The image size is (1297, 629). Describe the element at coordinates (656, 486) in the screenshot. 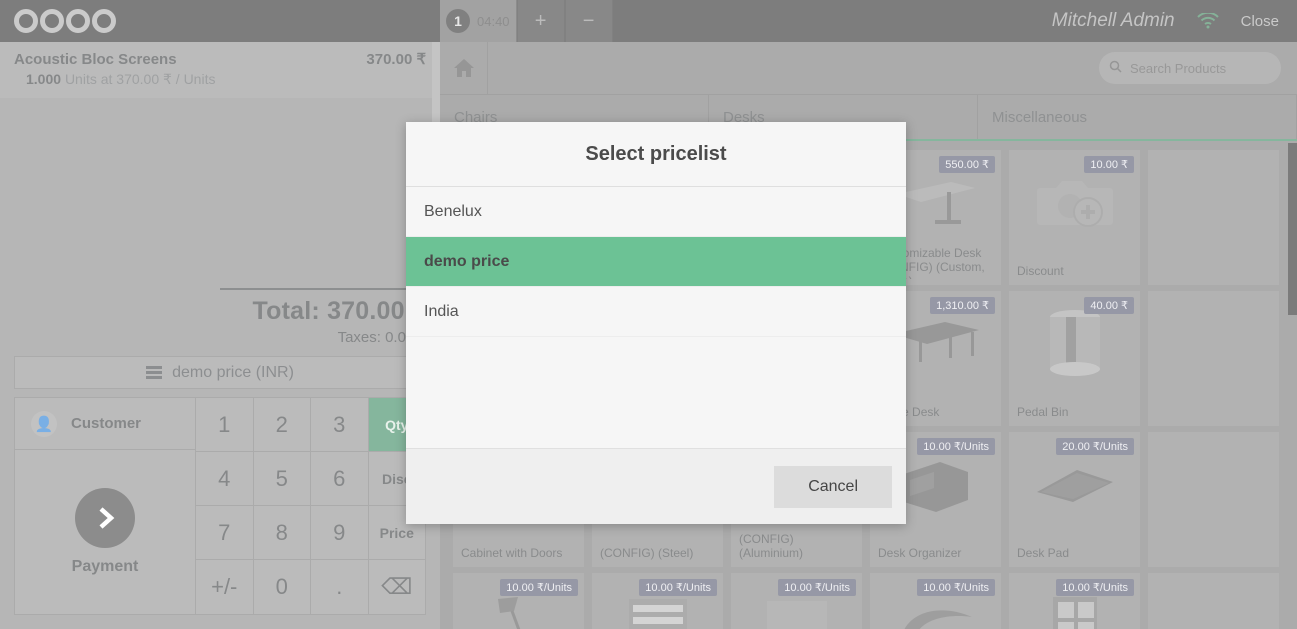

I see `dialog-footer: Cancel` at that location.